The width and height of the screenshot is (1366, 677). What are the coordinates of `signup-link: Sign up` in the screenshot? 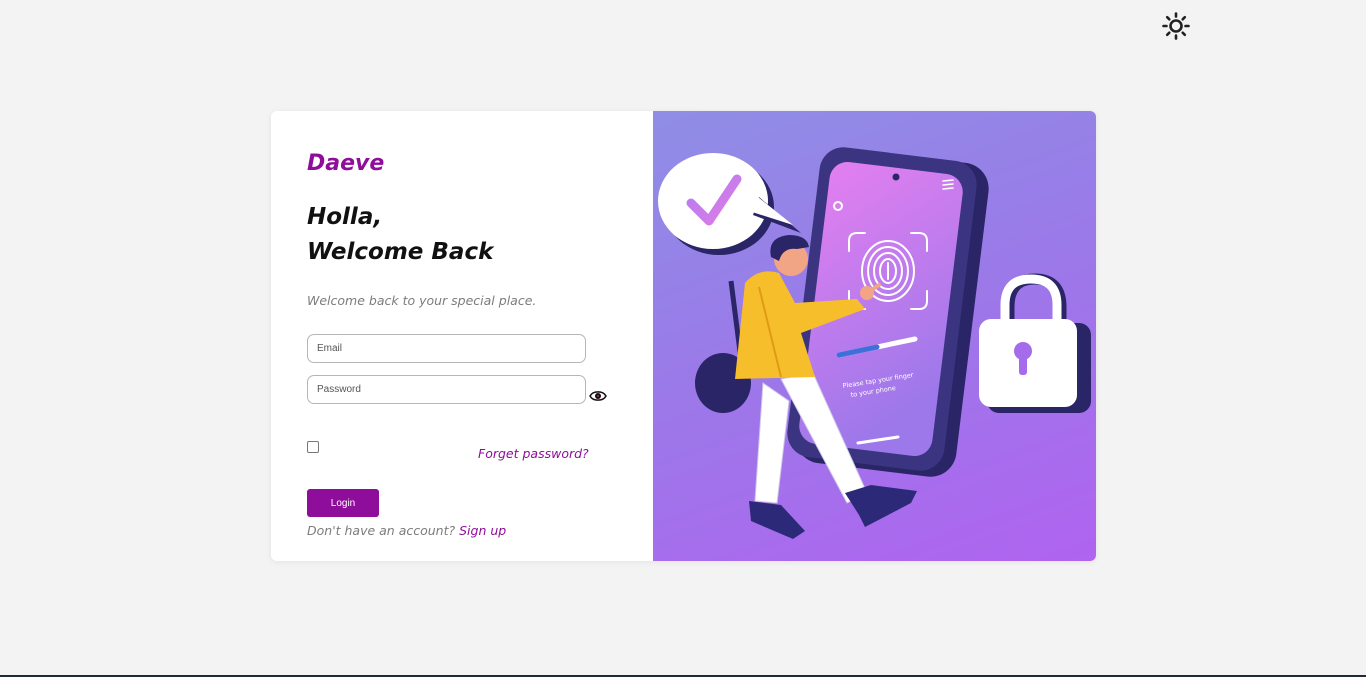 It's located at (482, 530).